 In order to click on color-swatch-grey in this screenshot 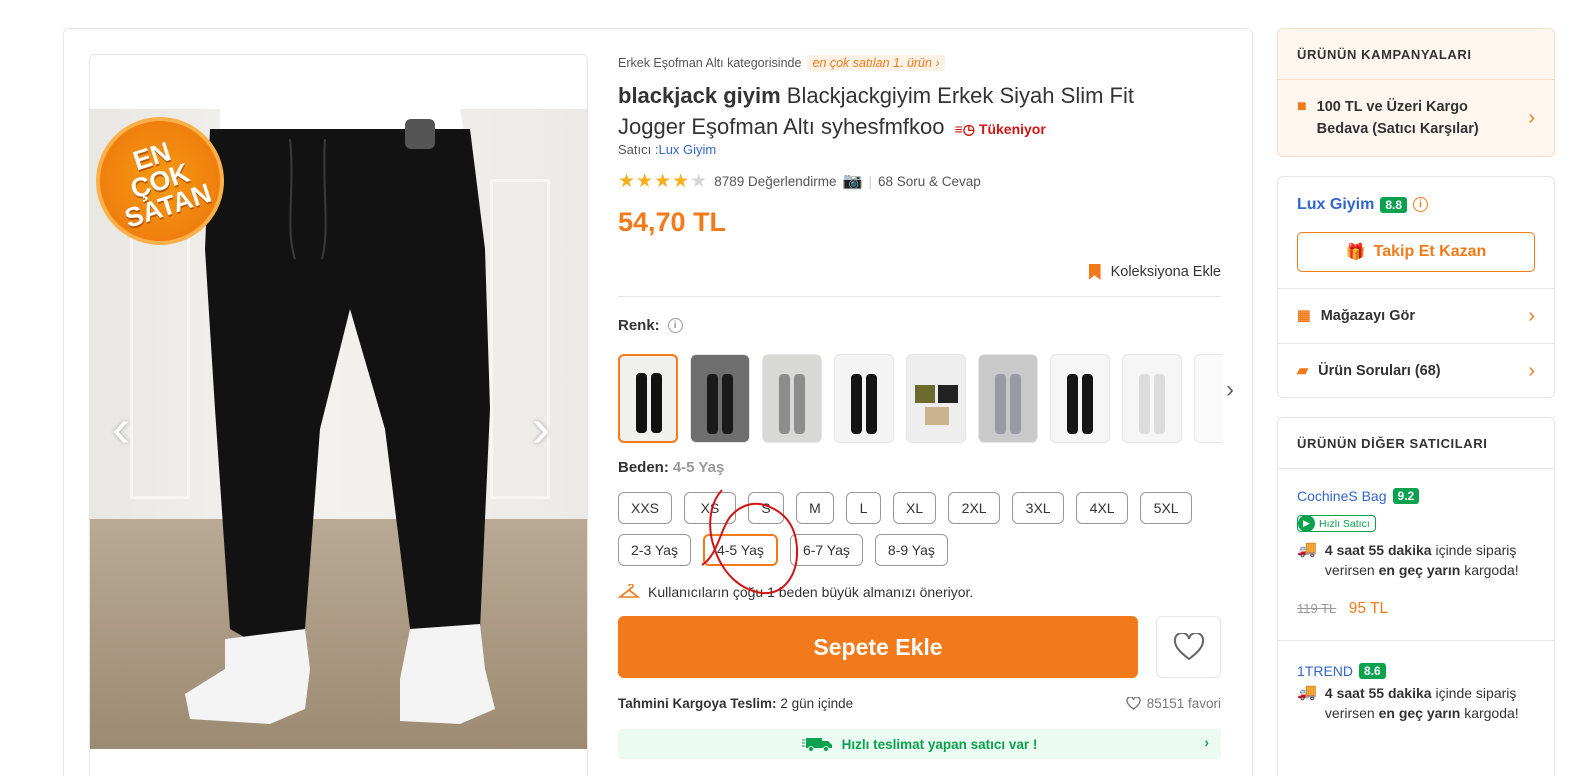, I will do `click(792, 398)`.